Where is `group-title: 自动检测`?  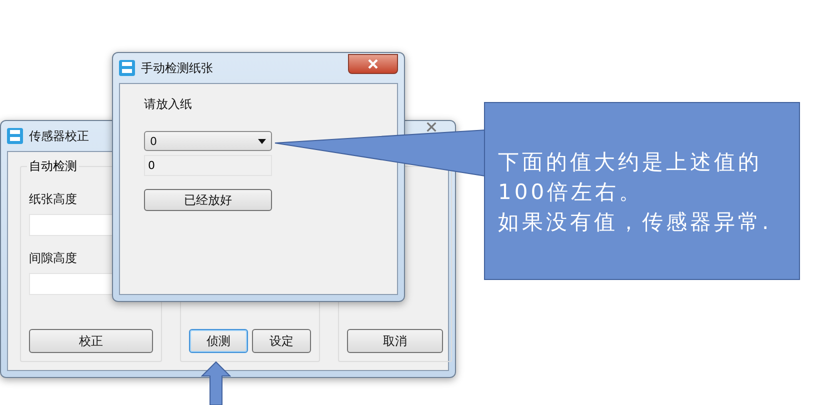
group-title: 自动检测 is located at coordinates (53, 166).